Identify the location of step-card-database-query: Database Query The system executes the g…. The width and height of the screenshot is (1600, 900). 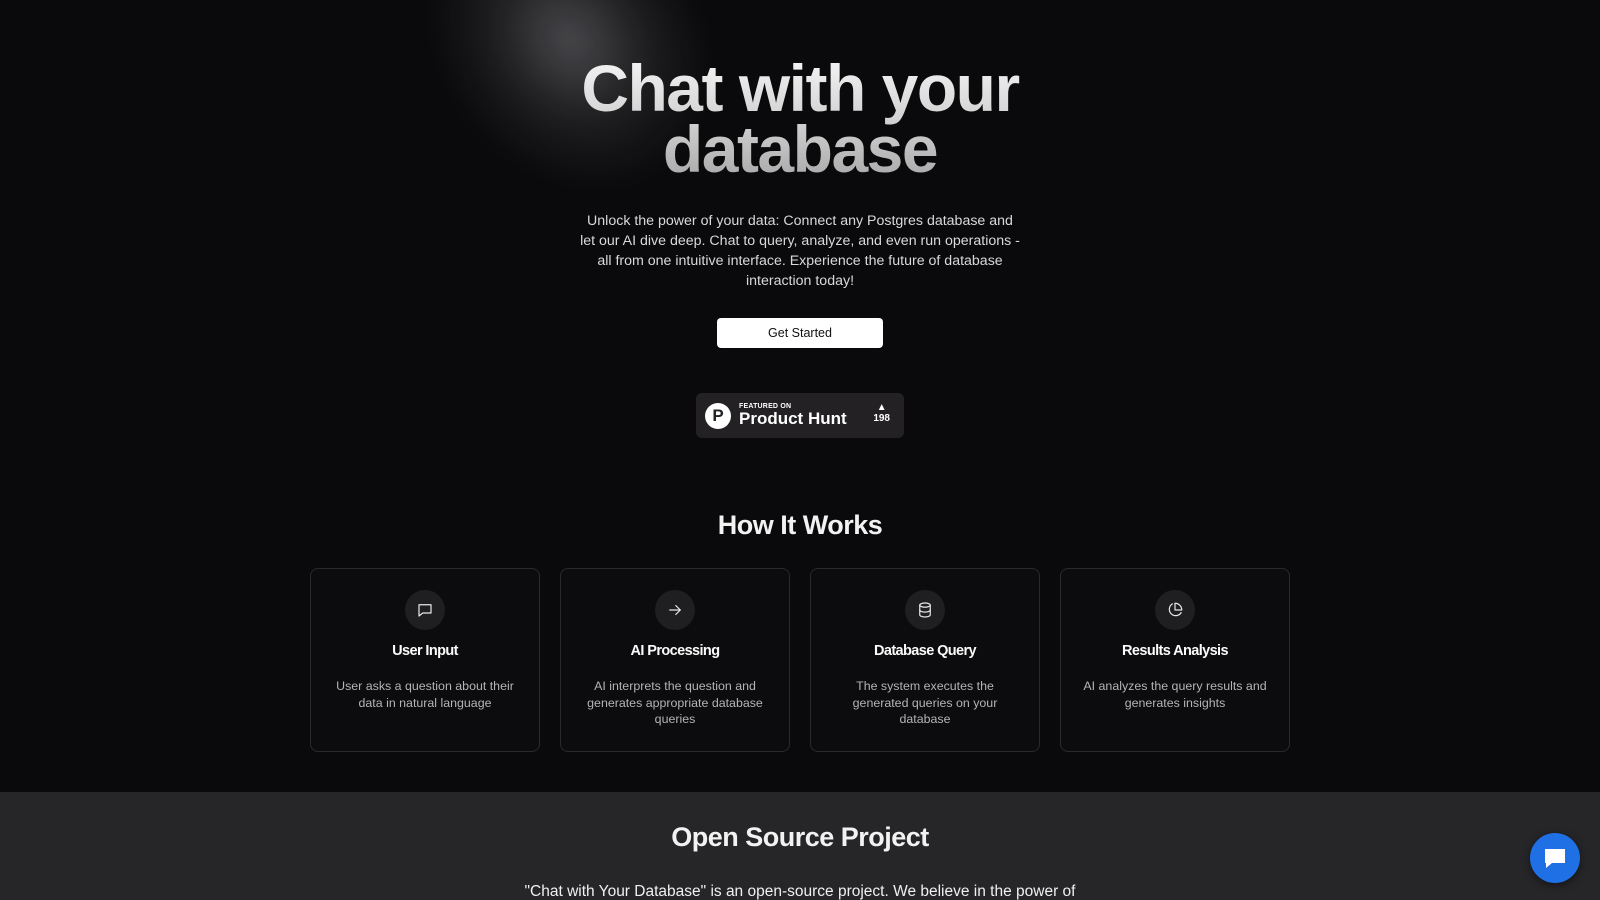
(925, 660).